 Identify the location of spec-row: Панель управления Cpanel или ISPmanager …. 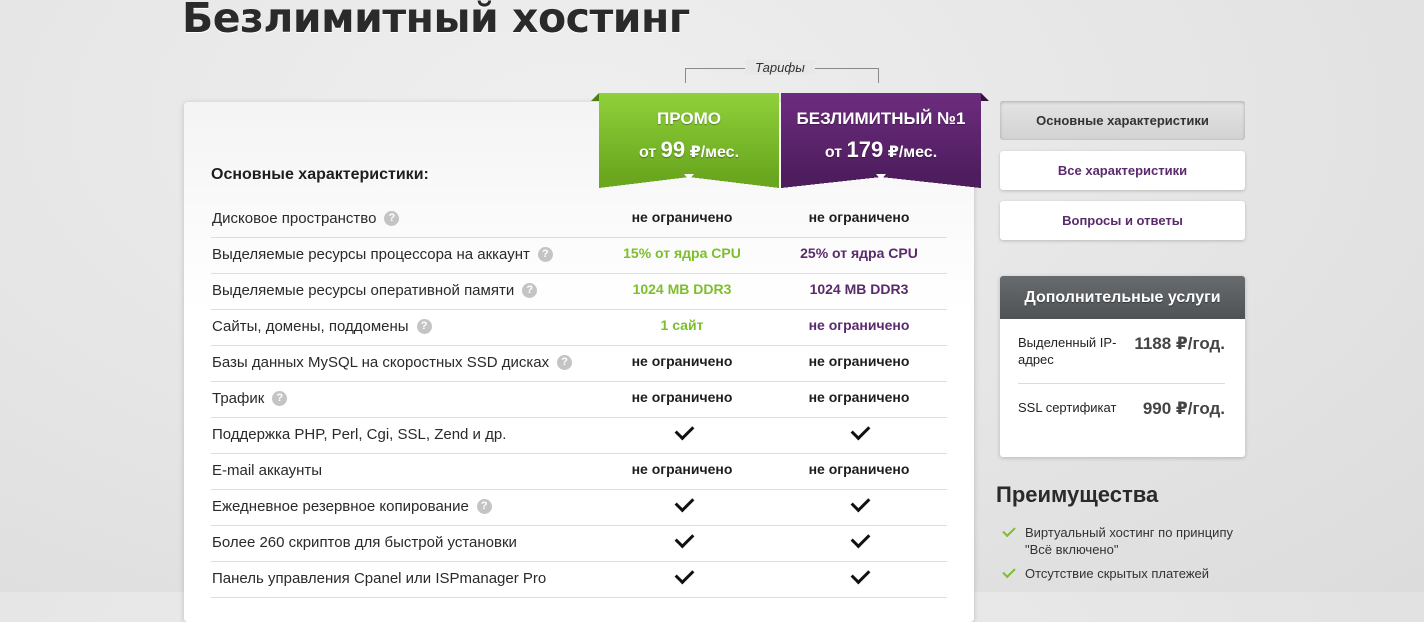
(579, 579).